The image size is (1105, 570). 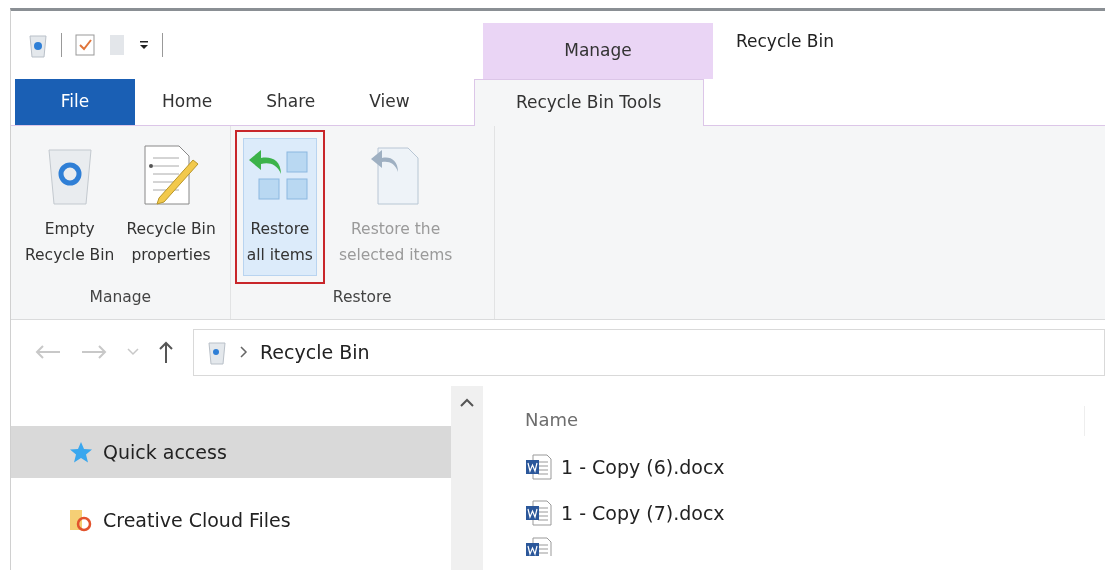 I want to click on ribbon-button: Empty Recycle Bin, so click(x=70, y=207).